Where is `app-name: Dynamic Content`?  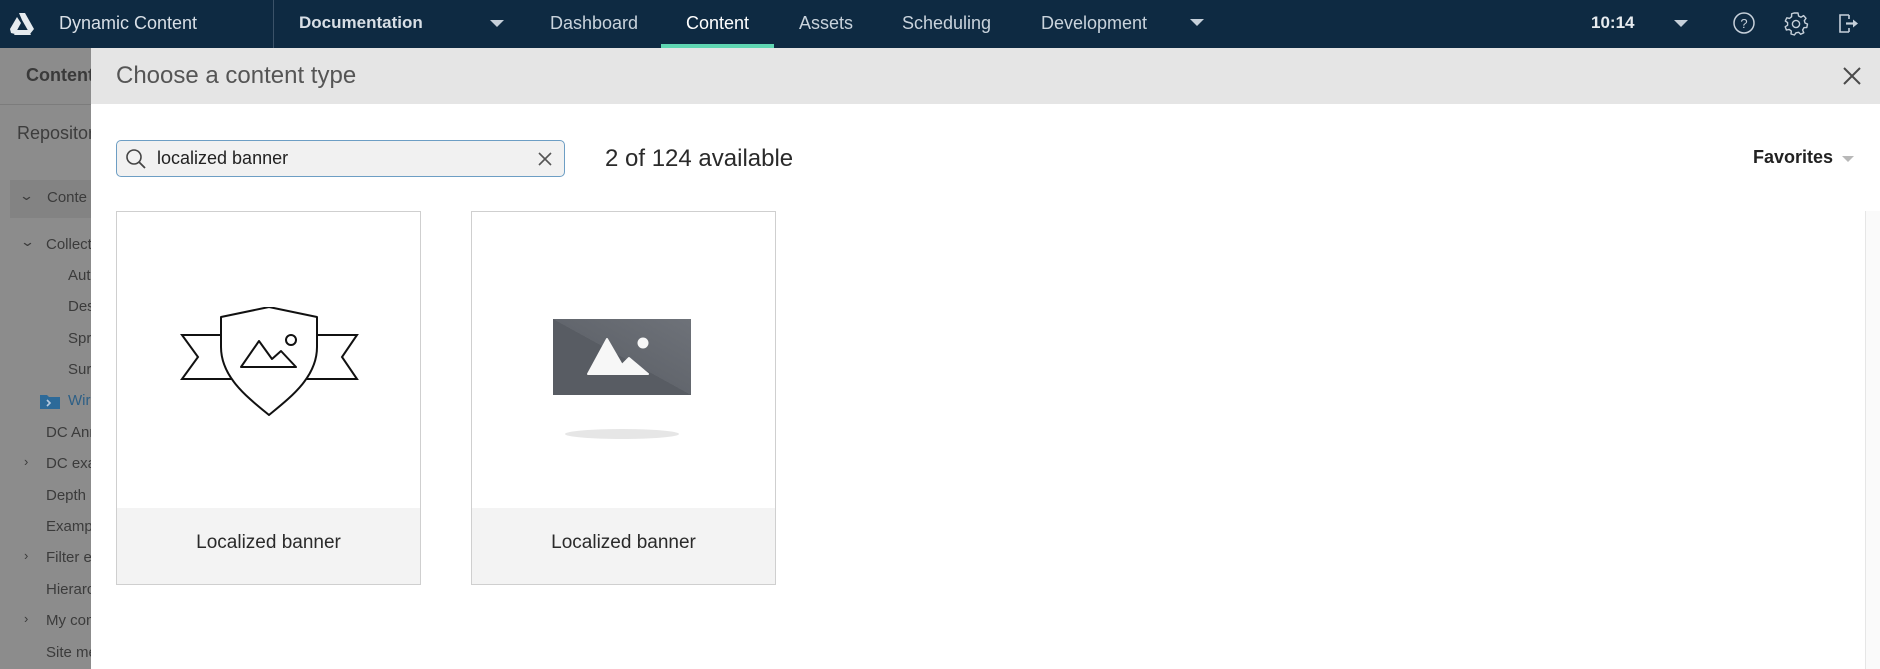 app-name: Dynamic Content is located at coordinates (128, 23).